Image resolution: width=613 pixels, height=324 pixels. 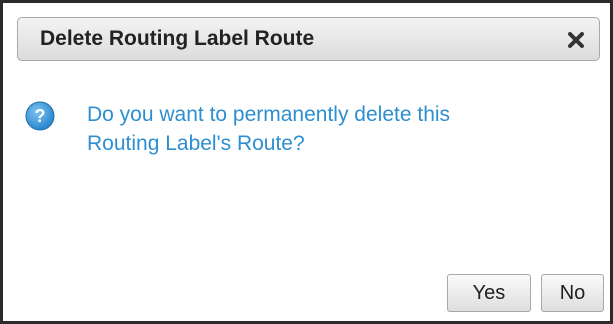 What do you see at coordinates (576, 40) in the screenshot?
I see `close-icon` at bounding box center [576, 40].